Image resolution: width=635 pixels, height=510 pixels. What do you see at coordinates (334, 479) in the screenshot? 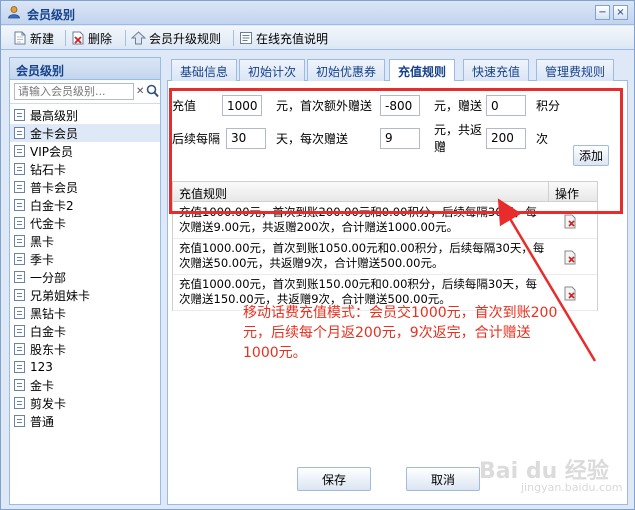
I see `save-button: 保存` at bounding box center [334, 479].